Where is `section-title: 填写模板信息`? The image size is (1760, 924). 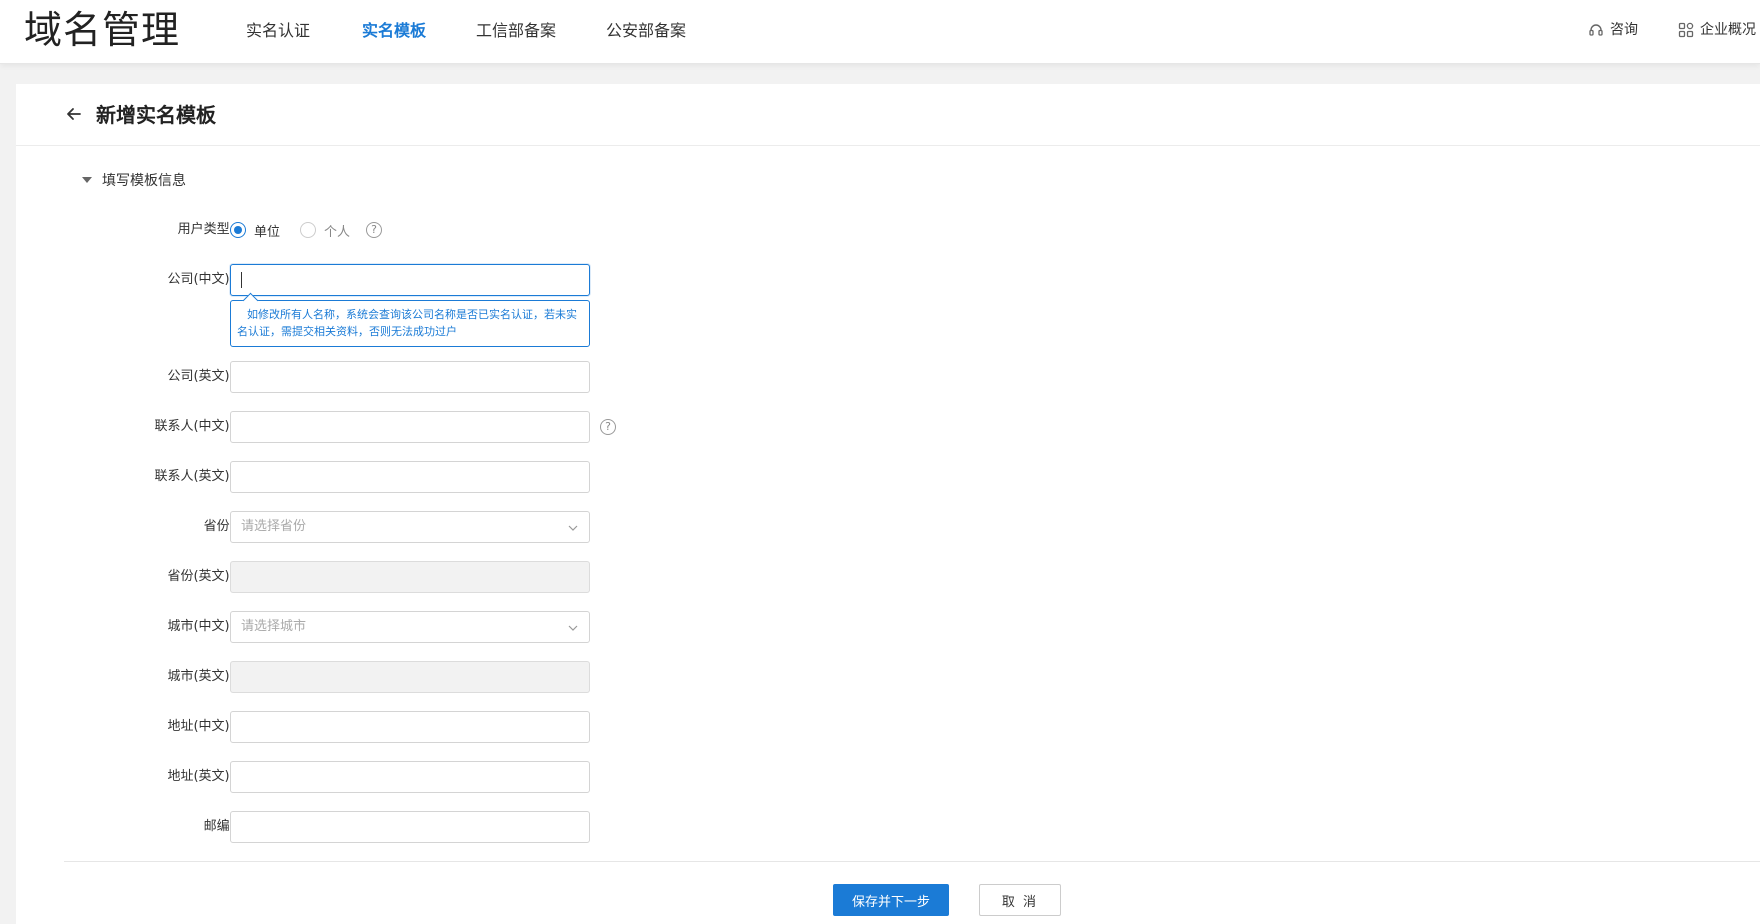 section-title: 填写模板信息 is located at coordinates (144, 181).